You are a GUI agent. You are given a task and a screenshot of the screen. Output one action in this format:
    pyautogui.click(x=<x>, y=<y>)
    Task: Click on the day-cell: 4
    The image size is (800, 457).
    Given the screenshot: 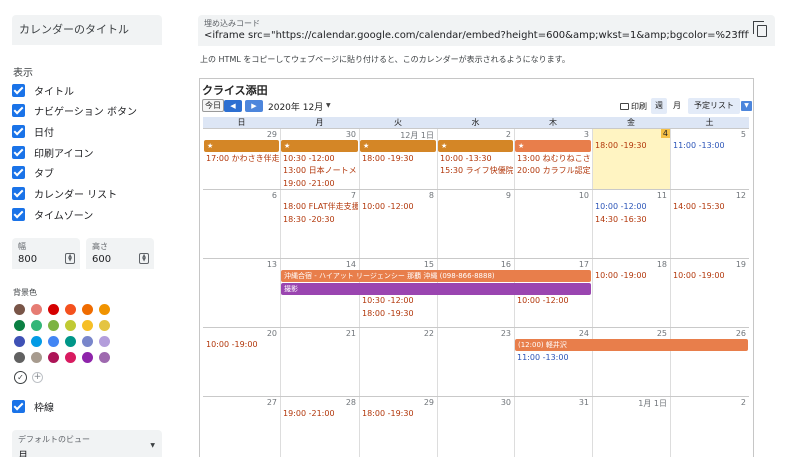 What is the action you would take?
    pyautogui.click(x=631, y=159)
    